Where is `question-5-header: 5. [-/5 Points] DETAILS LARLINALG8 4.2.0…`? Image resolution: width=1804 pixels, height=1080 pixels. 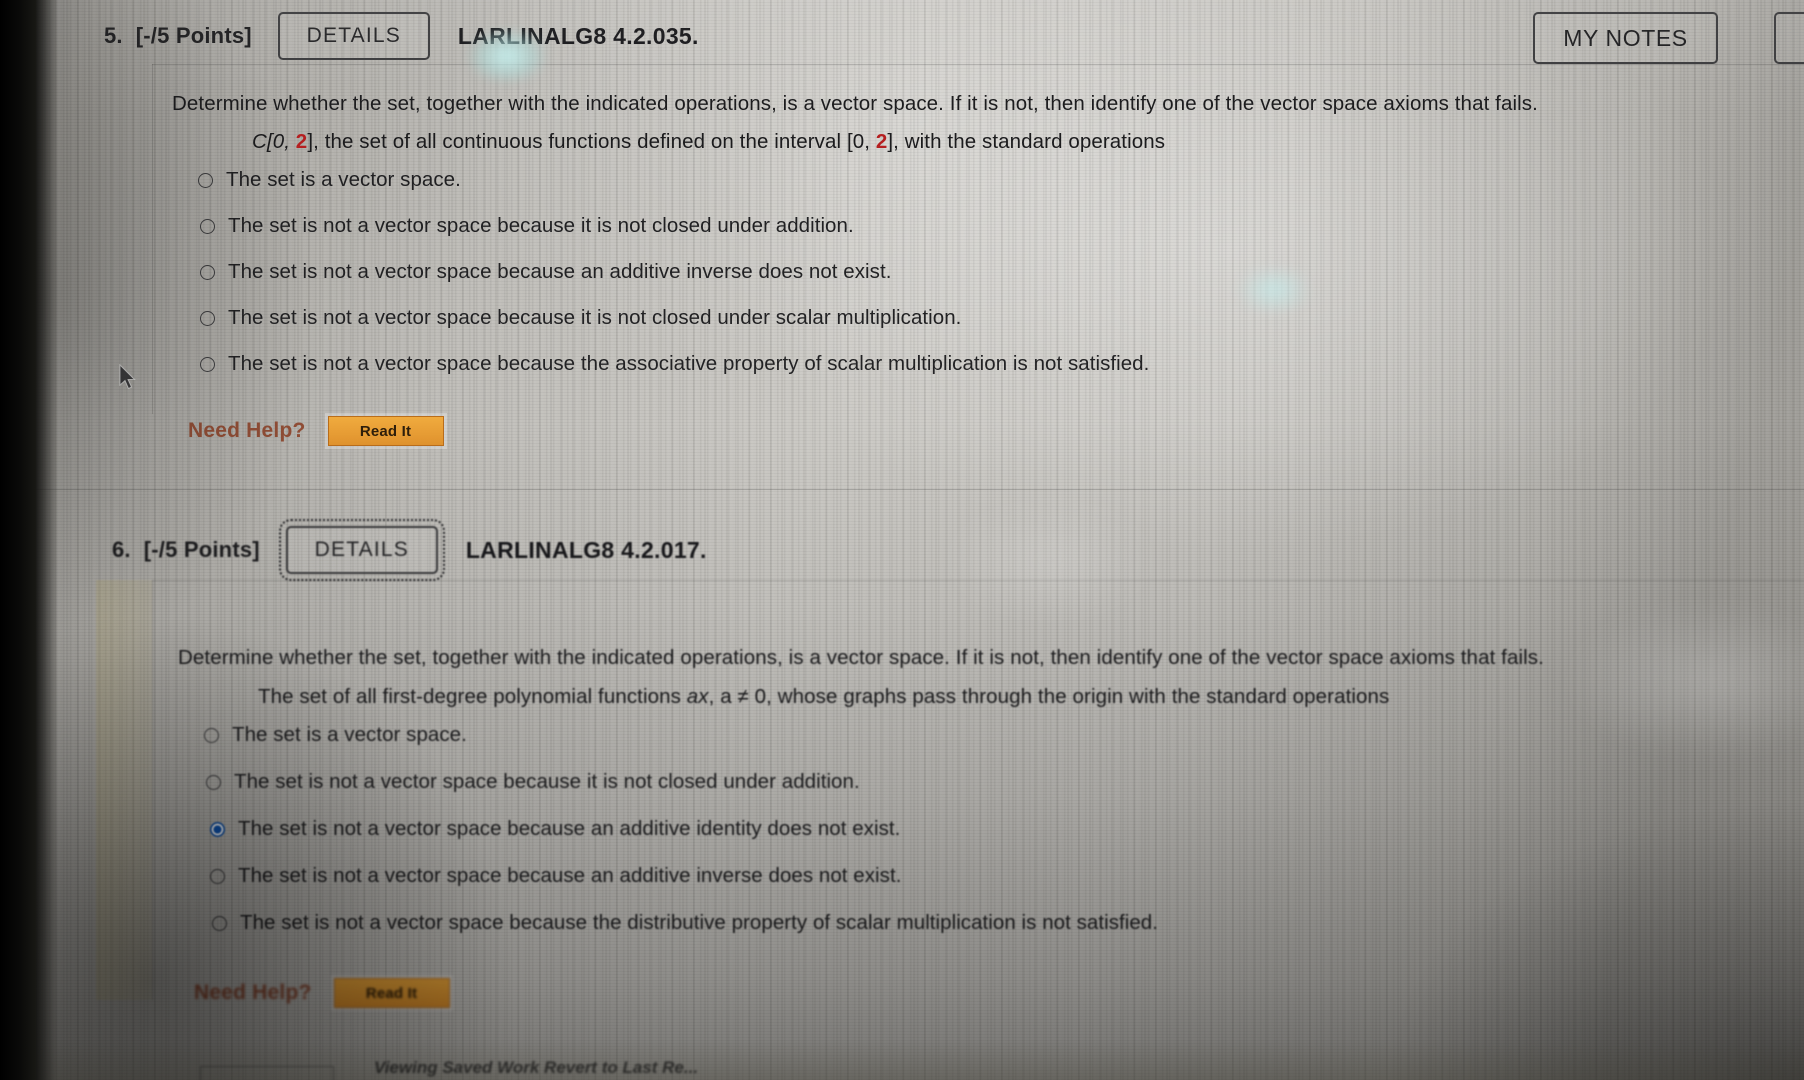
question-5-header: 5. [-/5 Points] DETAILS LARLINALG8 4.2.0… is located at coordinates (902, 36).